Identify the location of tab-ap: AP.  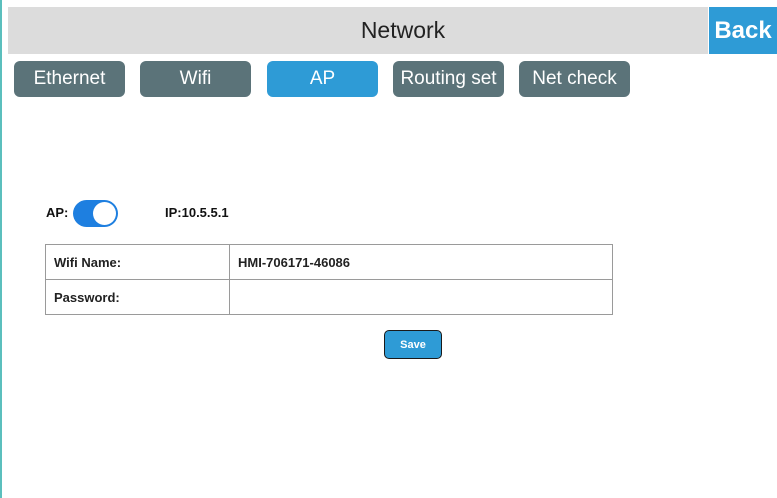
(322, 79).